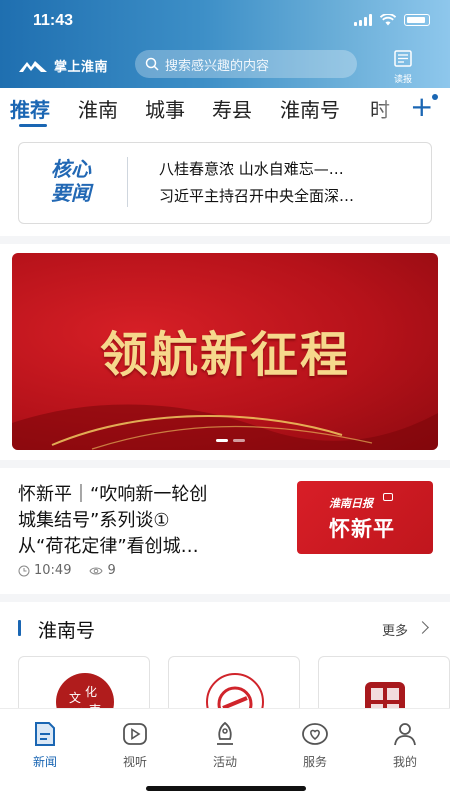 This screenshot has height=800, width=450. I want to click on eye-icon, so click(96, 570).